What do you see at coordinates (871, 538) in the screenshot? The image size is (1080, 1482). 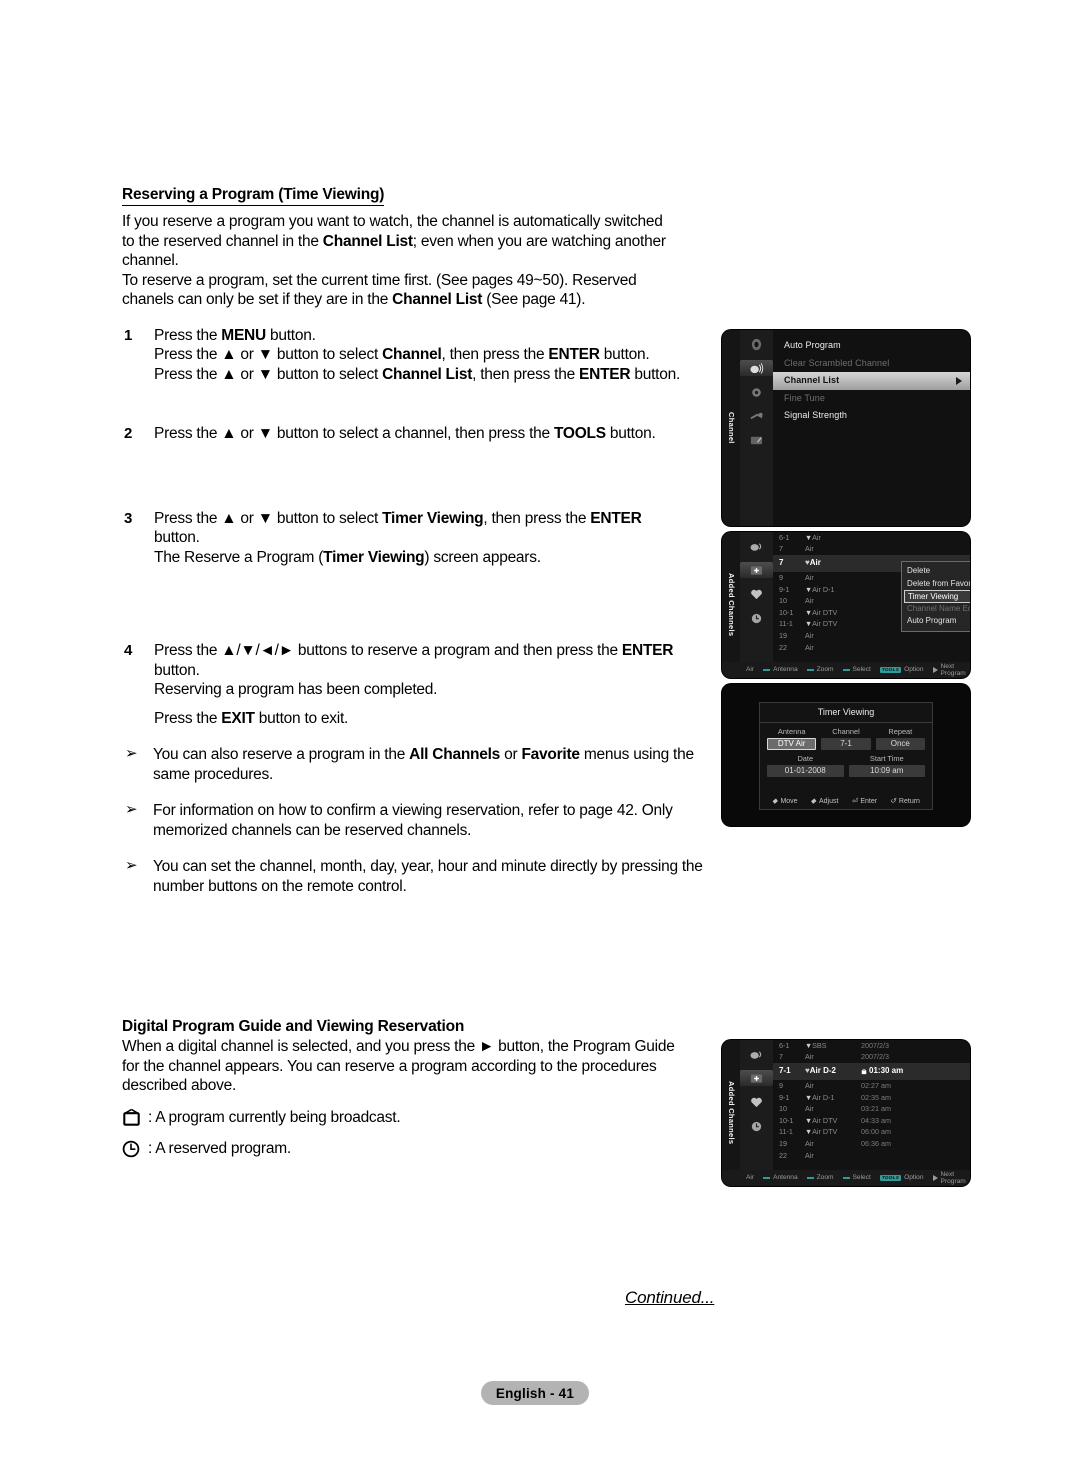 I see `table-row: 6-1 ▼Air` at bounding box center [871, 538].